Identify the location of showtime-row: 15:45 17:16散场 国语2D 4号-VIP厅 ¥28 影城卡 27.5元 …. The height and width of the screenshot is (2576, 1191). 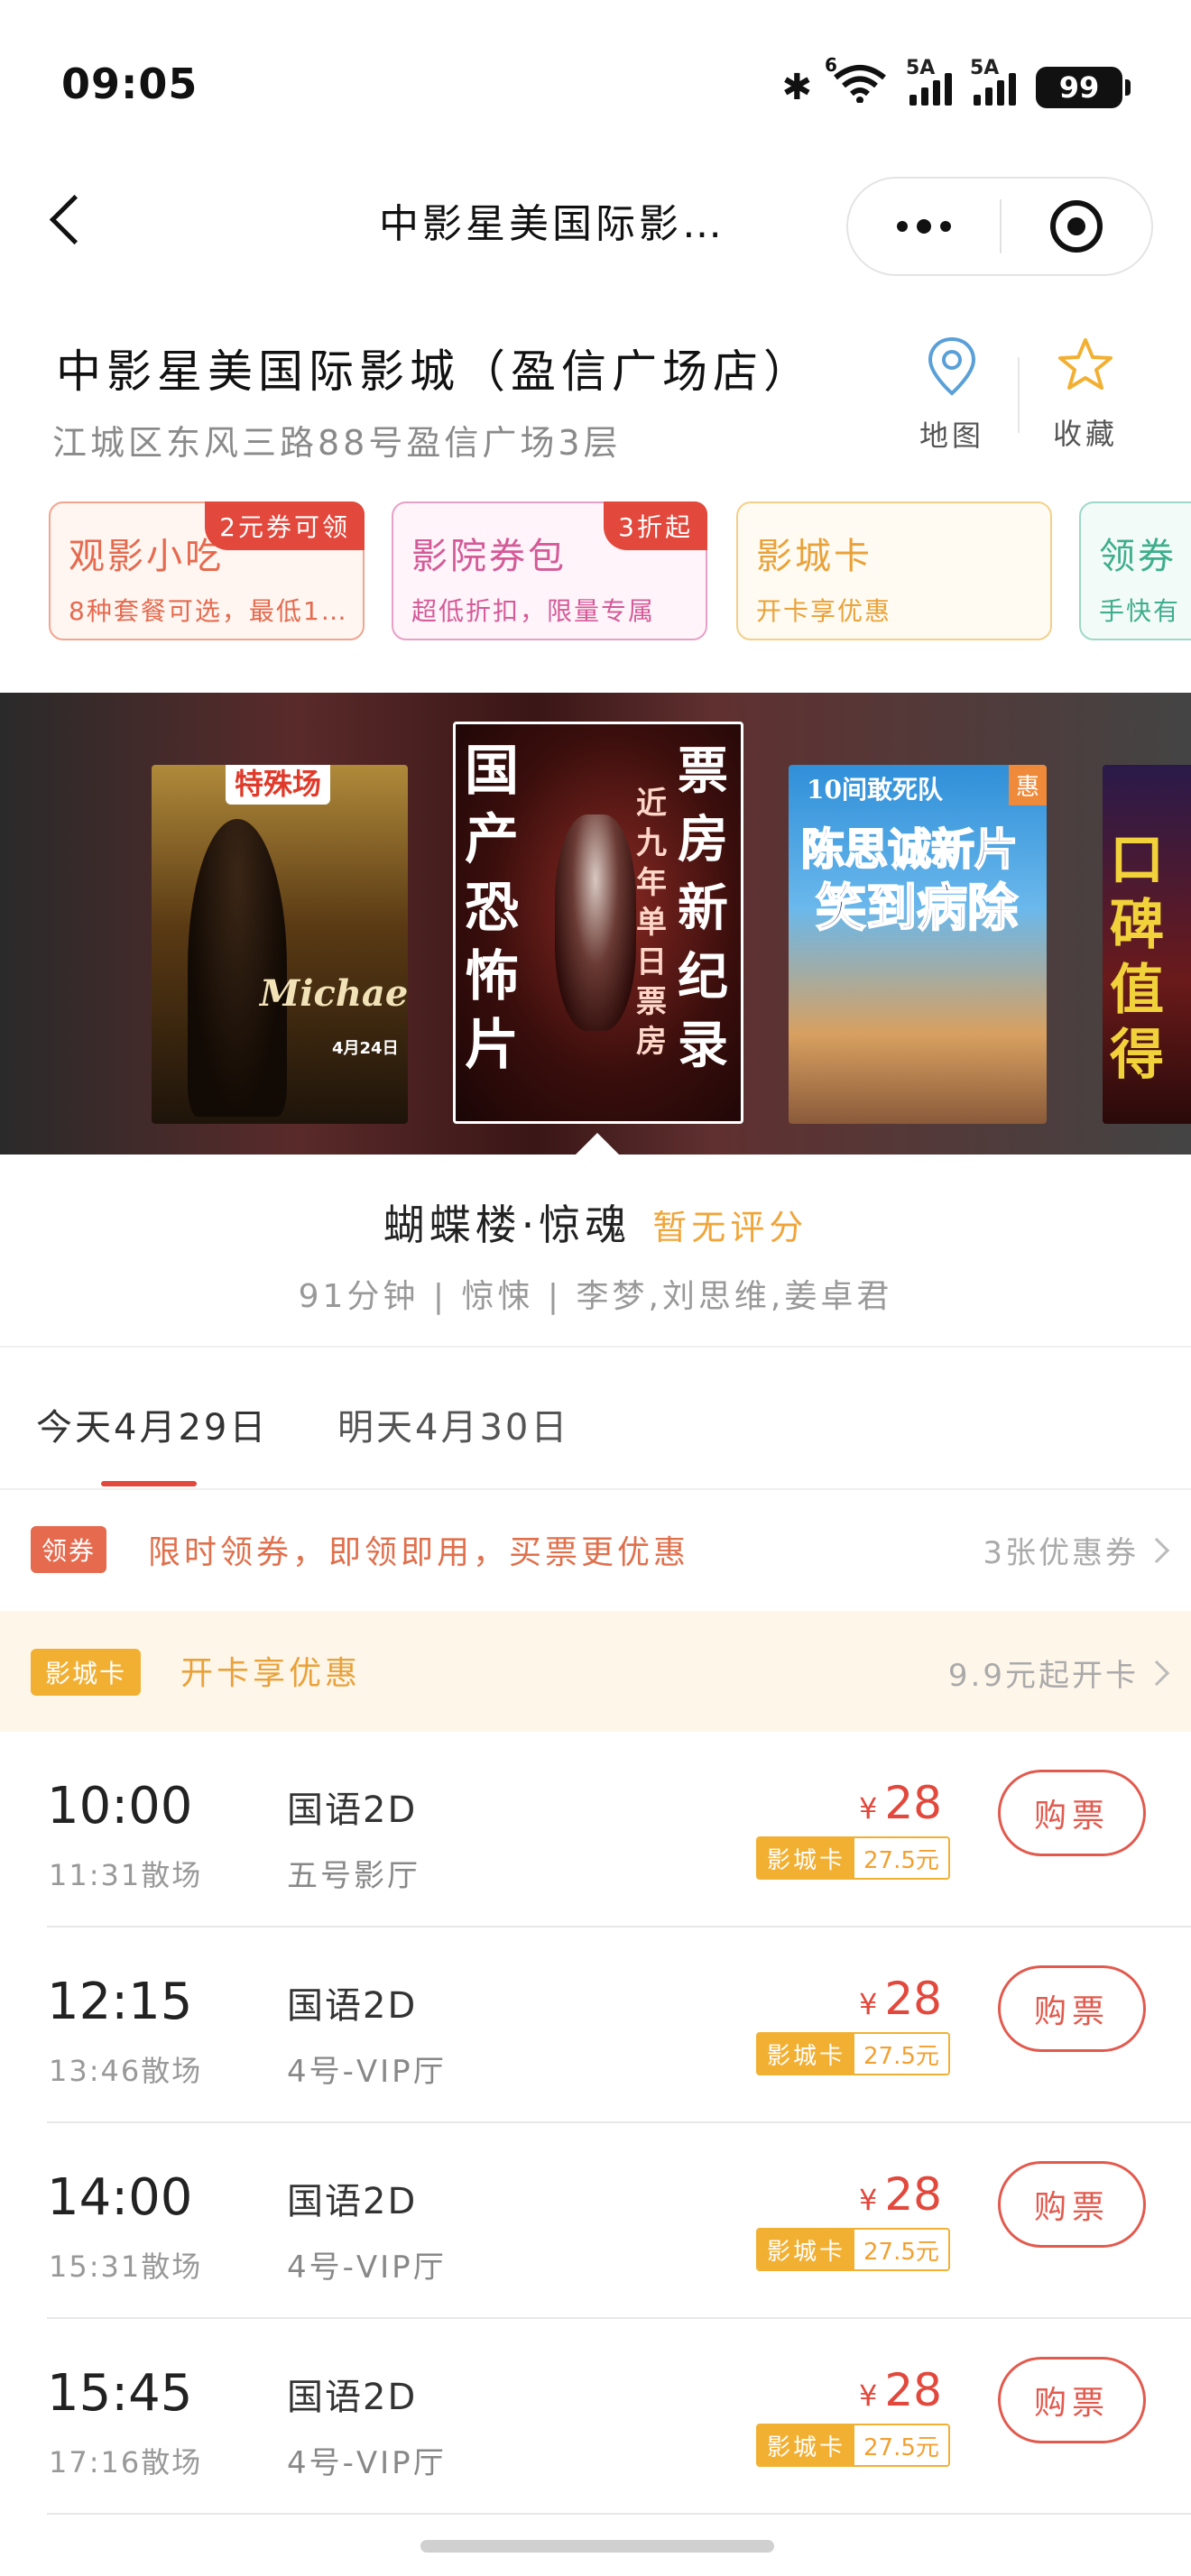
(595, 2417).